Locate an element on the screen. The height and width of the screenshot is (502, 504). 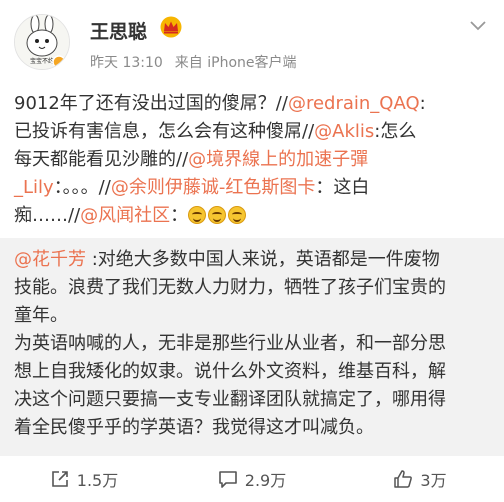
text-segment: 童年。 is located at coordinates (41, 315).